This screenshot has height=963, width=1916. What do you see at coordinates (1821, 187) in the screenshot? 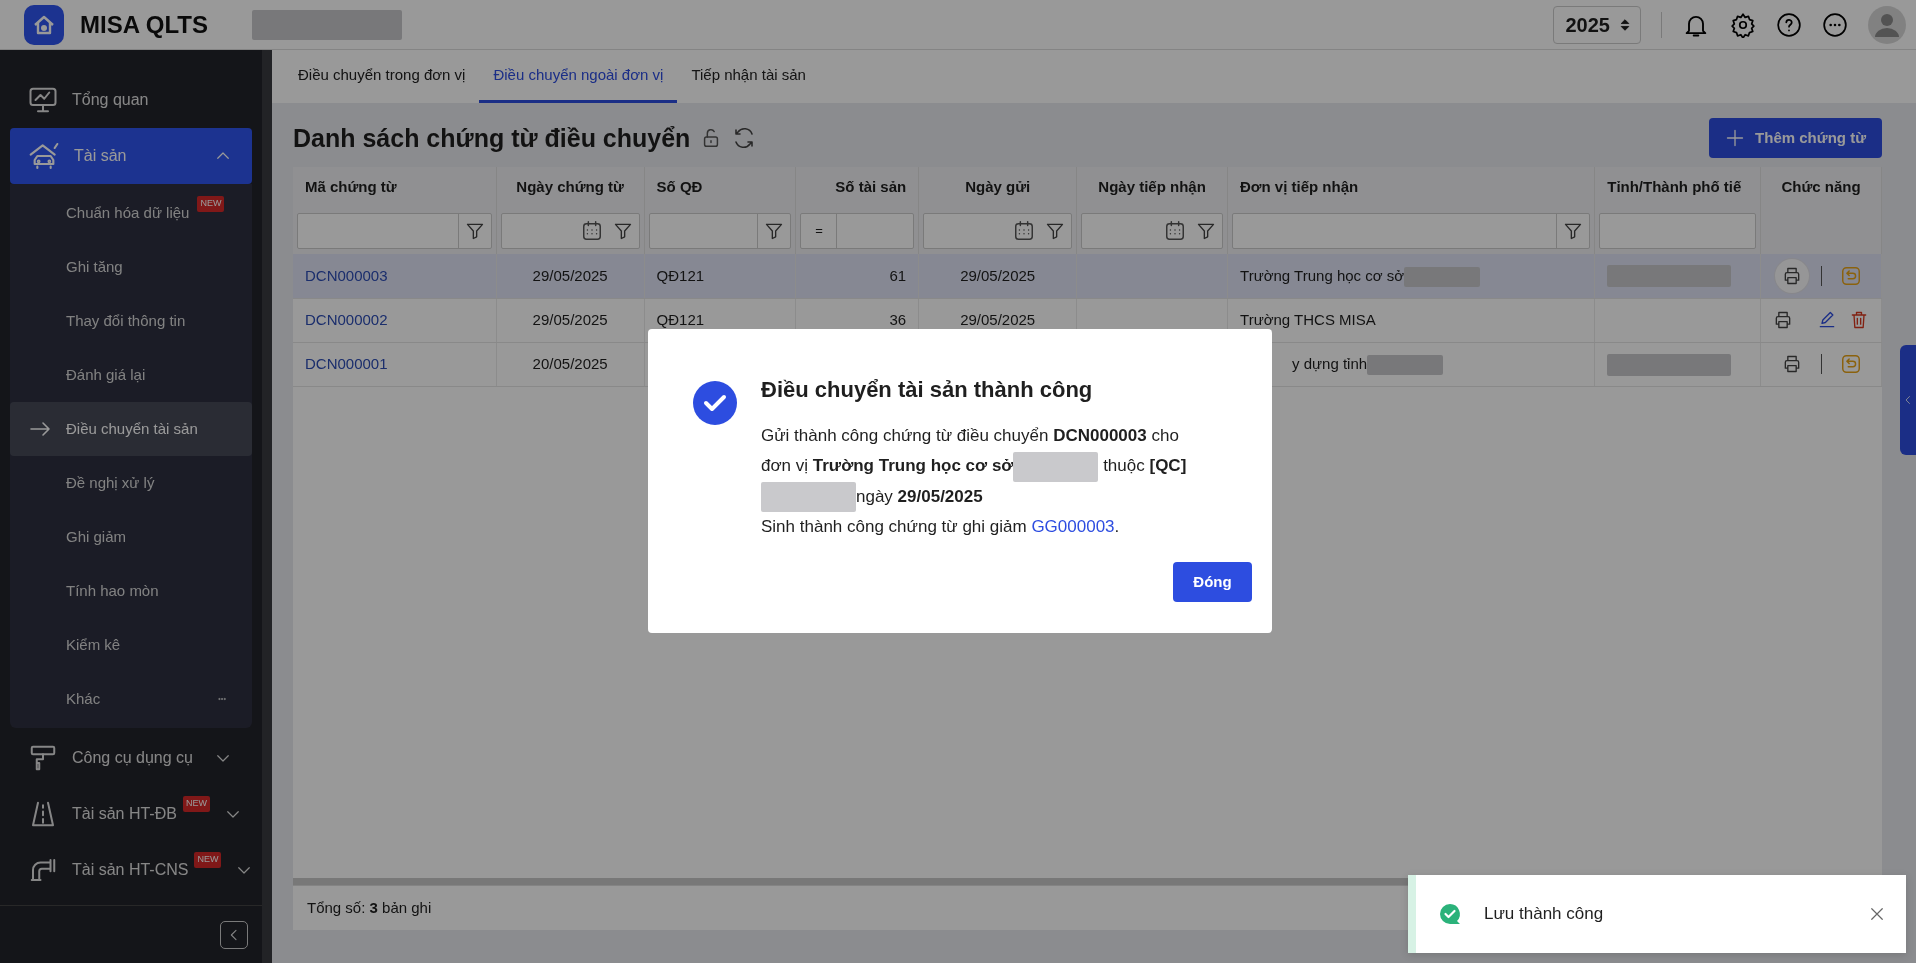
I see `column-header: Chức năng` at bounding box center [1821, 187].